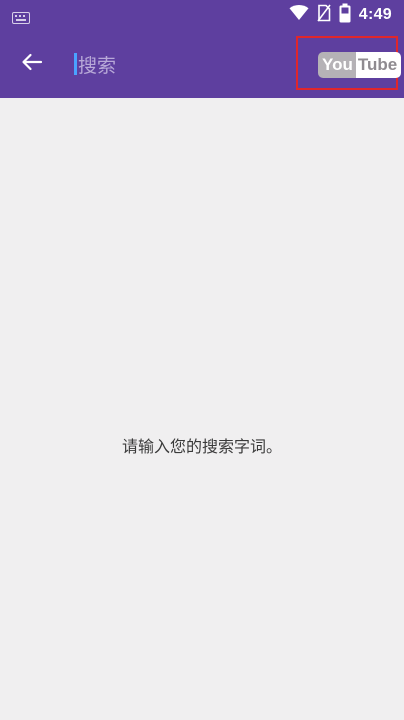 The width and height of the screenshot is (404, 720). I want to click on youtube-logo-tube: Tube, so click(378, 65).